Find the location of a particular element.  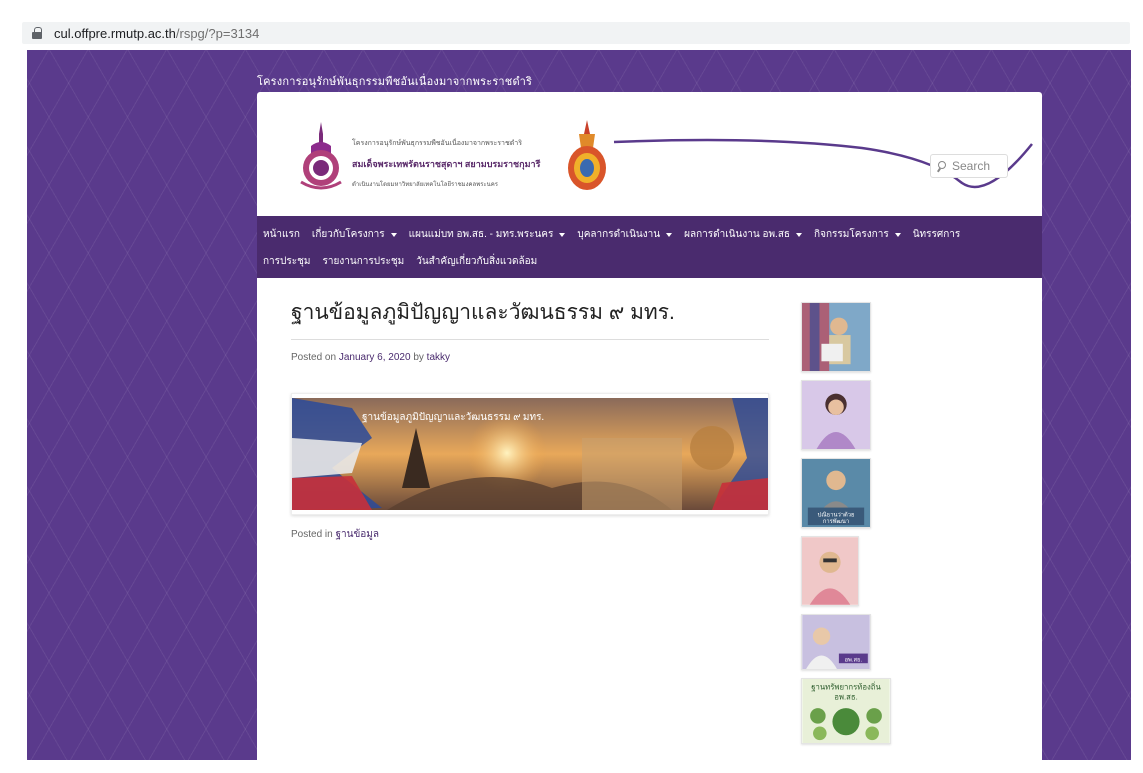

posted-in: Posted in ฐานข้อมูล is located at coordinates (530, 534).